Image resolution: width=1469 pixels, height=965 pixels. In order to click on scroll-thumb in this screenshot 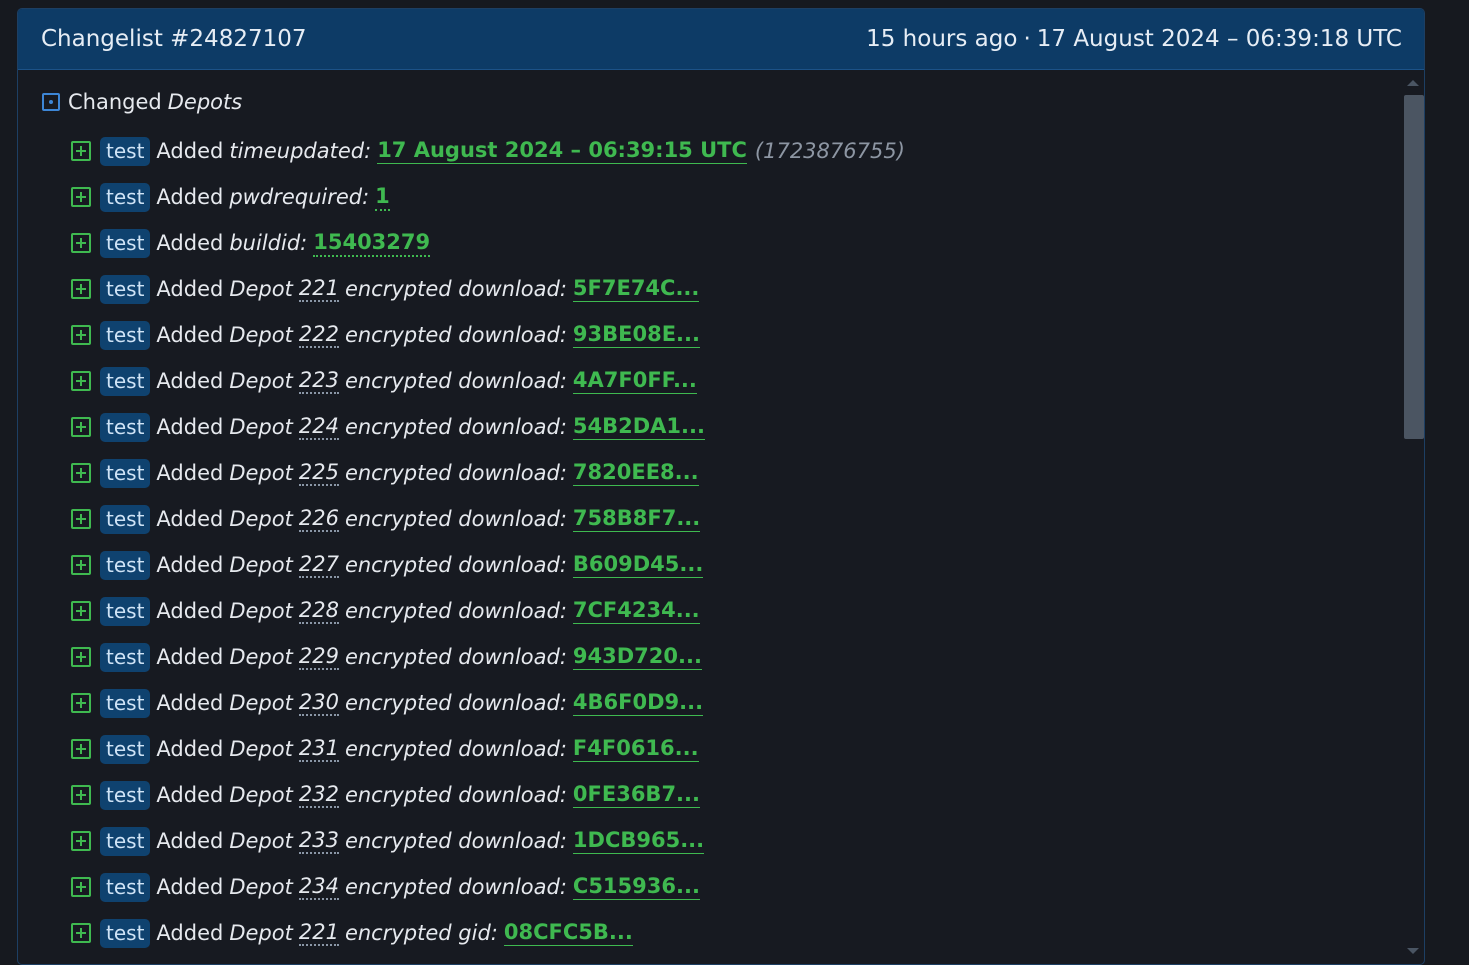, I will do `click(1414, 267)`.